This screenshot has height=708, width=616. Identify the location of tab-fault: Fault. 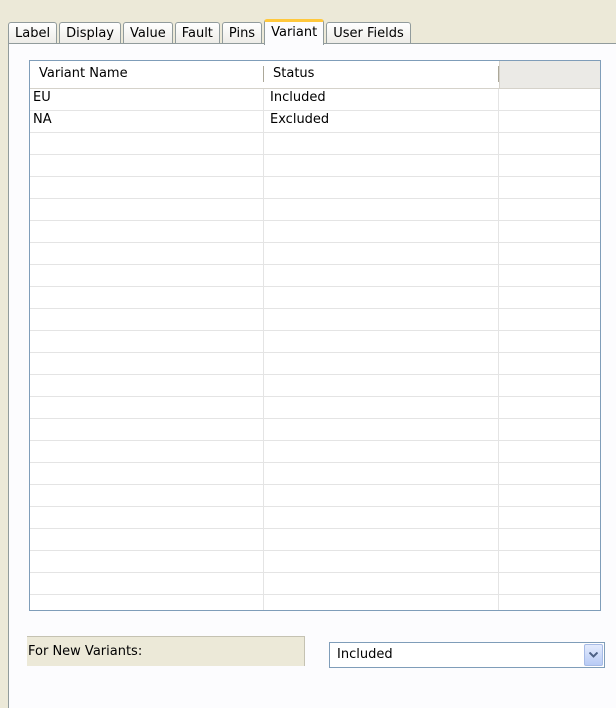
(197, 33).